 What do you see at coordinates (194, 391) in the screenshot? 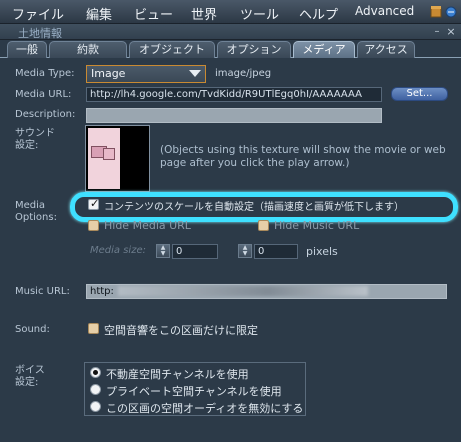
I see `voice-private-label: プライベート空間チャンネルを使用` at bounding box center [194, 391].